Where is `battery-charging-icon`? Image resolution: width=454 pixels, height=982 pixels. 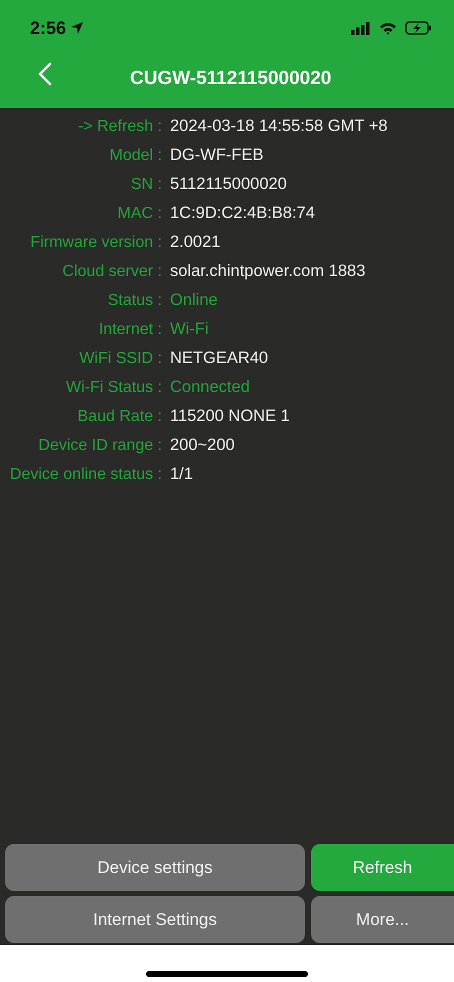
battery-charging-icon is located at coordinates (418, 28).